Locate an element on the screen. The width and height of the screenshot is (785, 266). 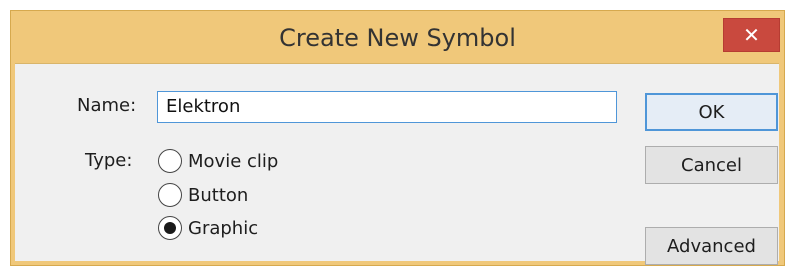
radio-selected-dot is located at coordinates (170, 228).